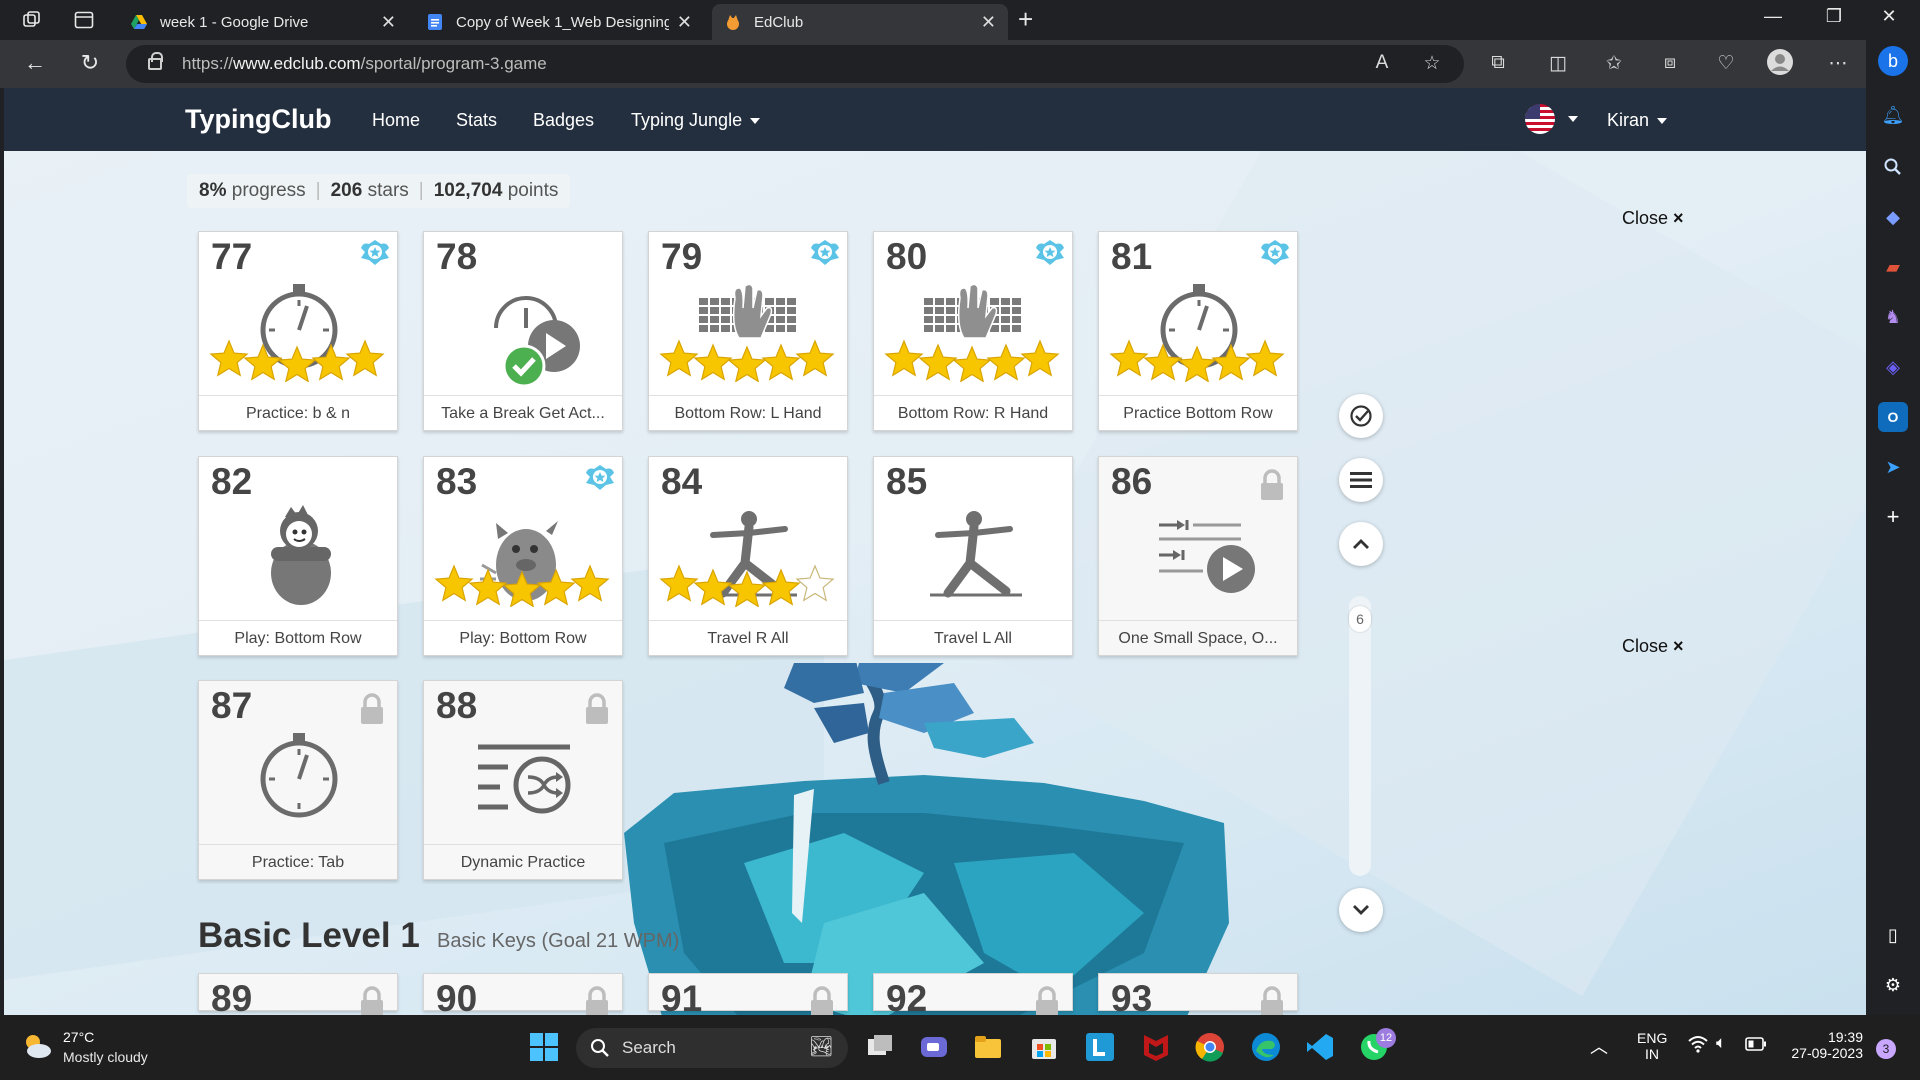 The width and height of the screenshot is (1920, 1080). I want to click on show-hidden-icons-chevron: ︿, so click(1599, 1046).